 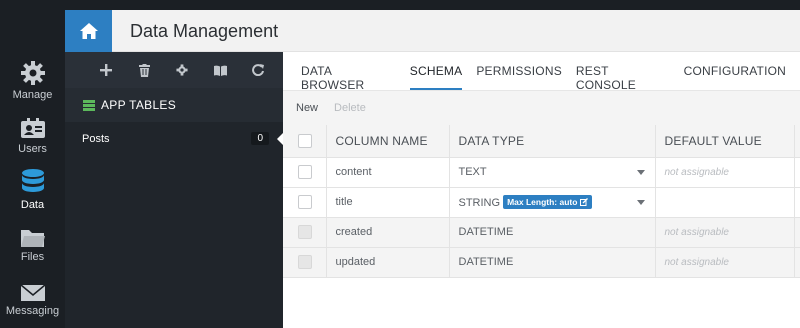 I want to click on tab-configuration: CONFIGURATION, so click(x=735, y=77).